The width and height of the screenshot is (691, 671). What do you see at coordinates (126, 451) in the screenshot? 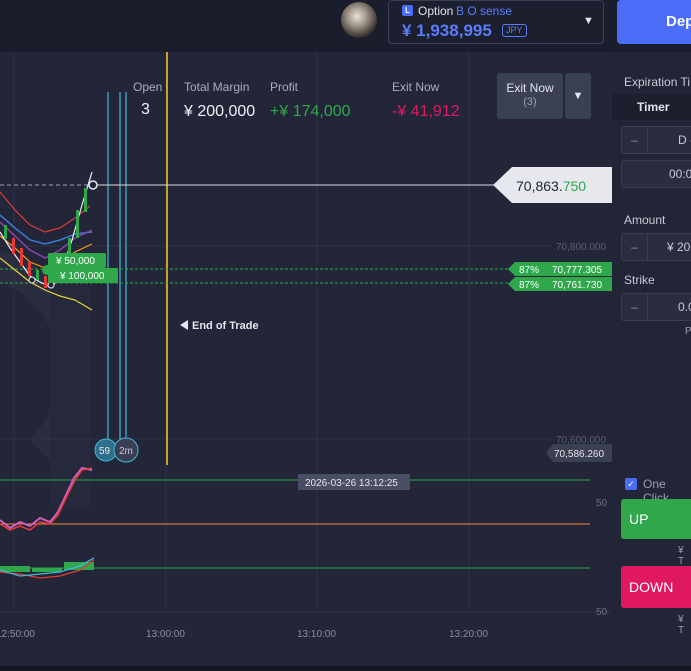
I see `timer-bubble-label: 2m` at bounding box center [126, 451].